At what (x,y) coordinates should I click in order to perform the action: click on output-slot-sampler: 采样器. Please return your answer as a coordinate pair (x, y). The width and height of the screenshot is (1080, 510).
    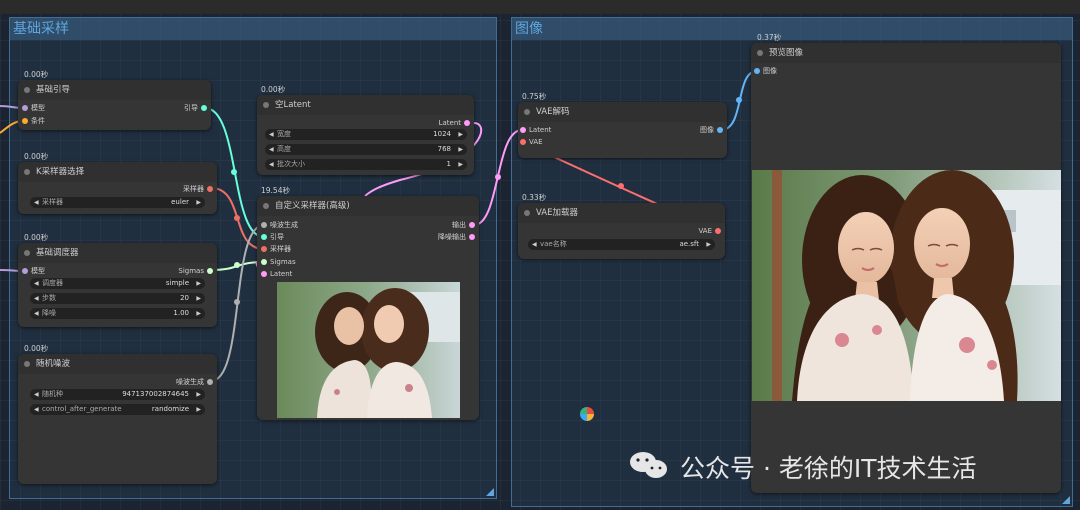
    Looking at the image, I should click on (198, 189).